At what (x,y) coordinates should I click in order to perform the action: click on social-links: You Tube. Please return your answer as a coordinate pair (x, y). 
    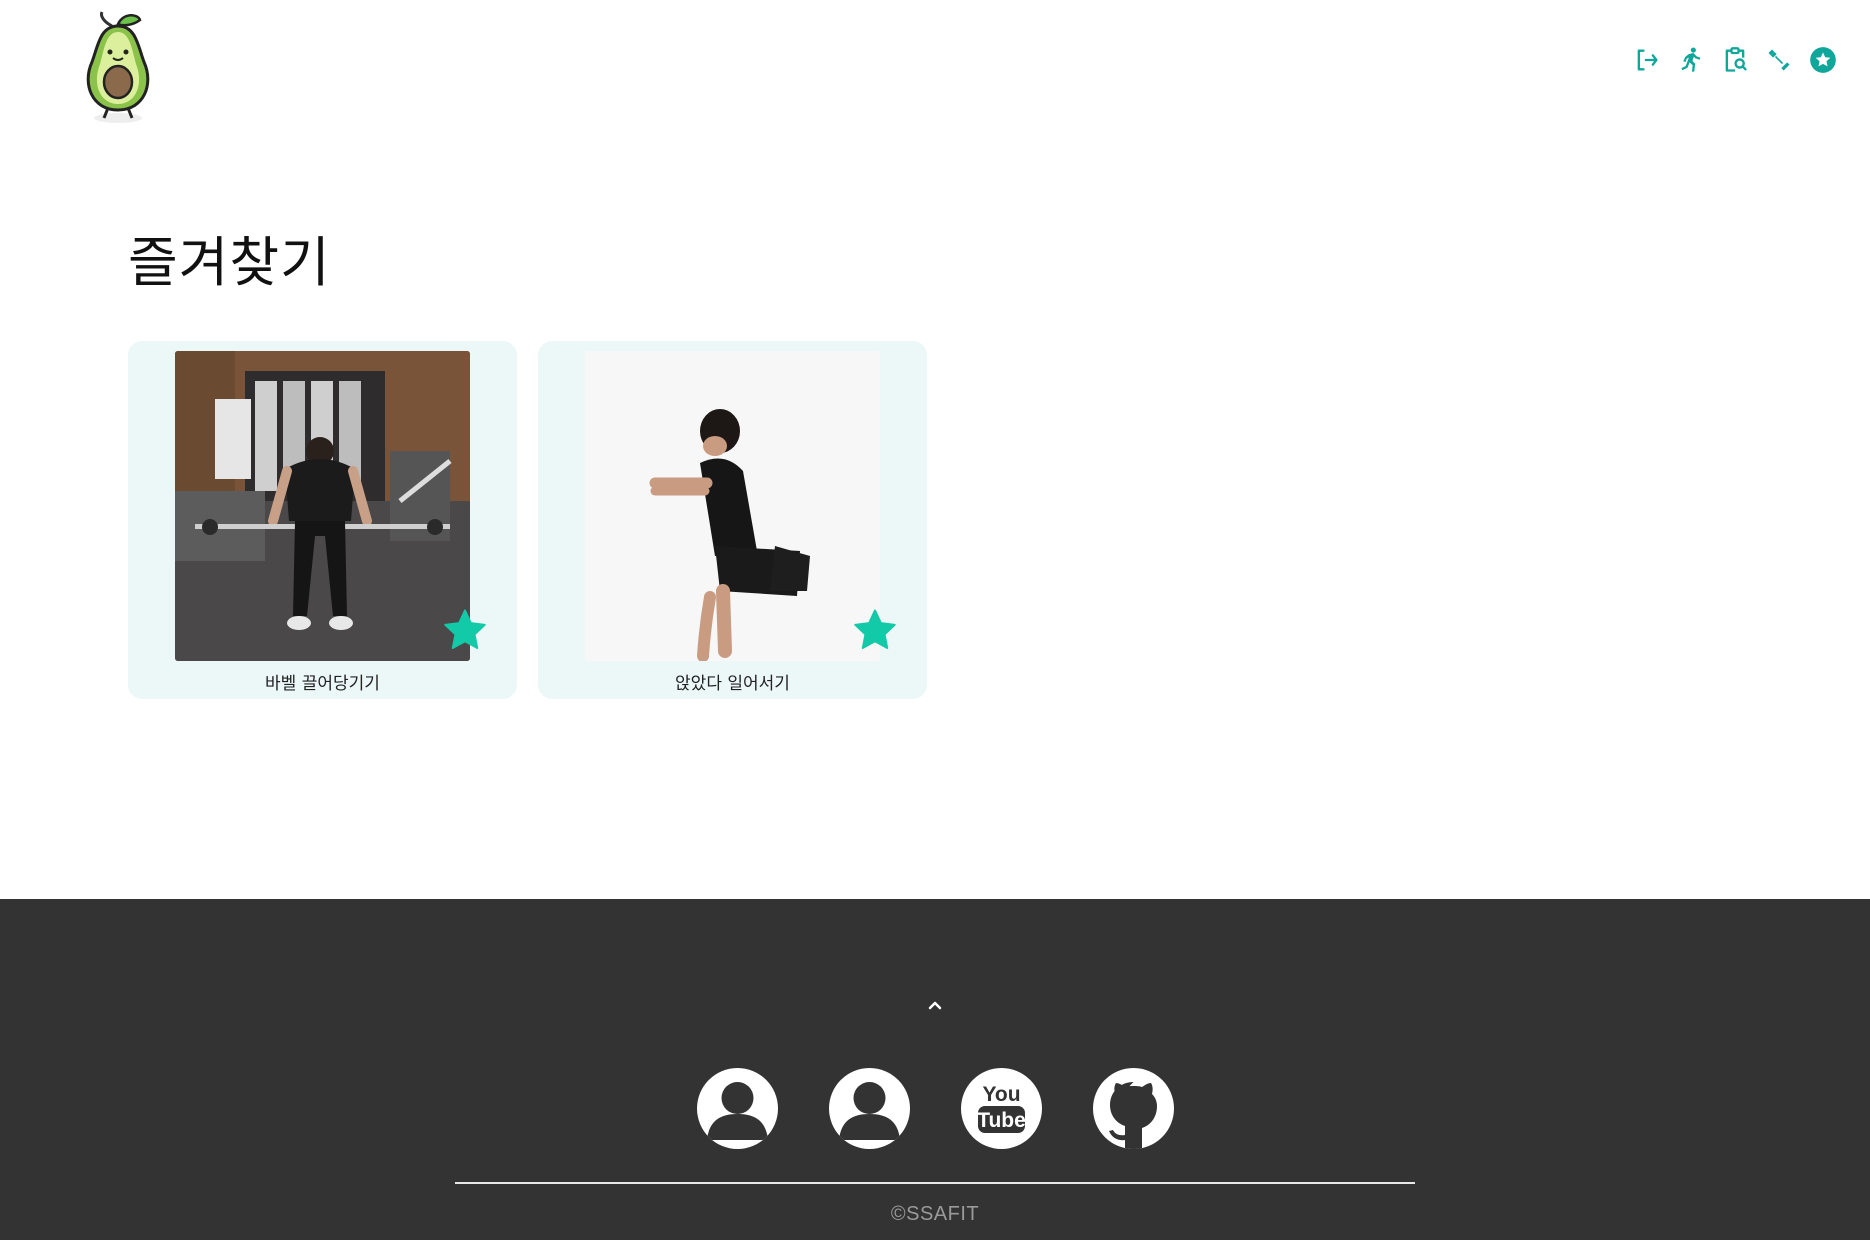
    Looking at the image, I should click on (935, 1108).